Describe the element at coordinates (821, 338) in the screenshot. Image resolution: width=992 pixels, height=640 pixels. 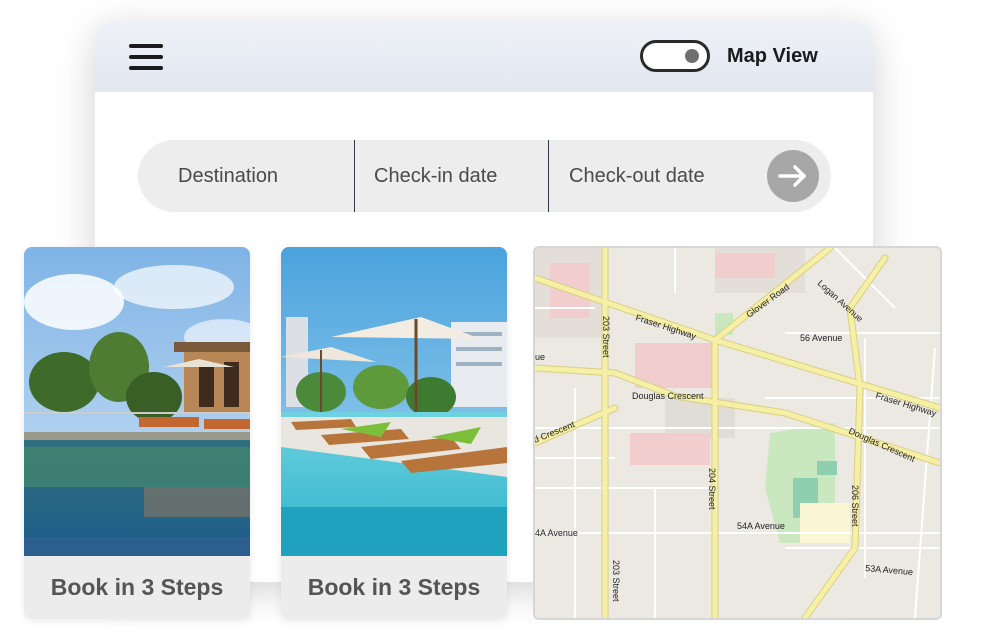
I see `road-label: 56 Avenue` at that location.